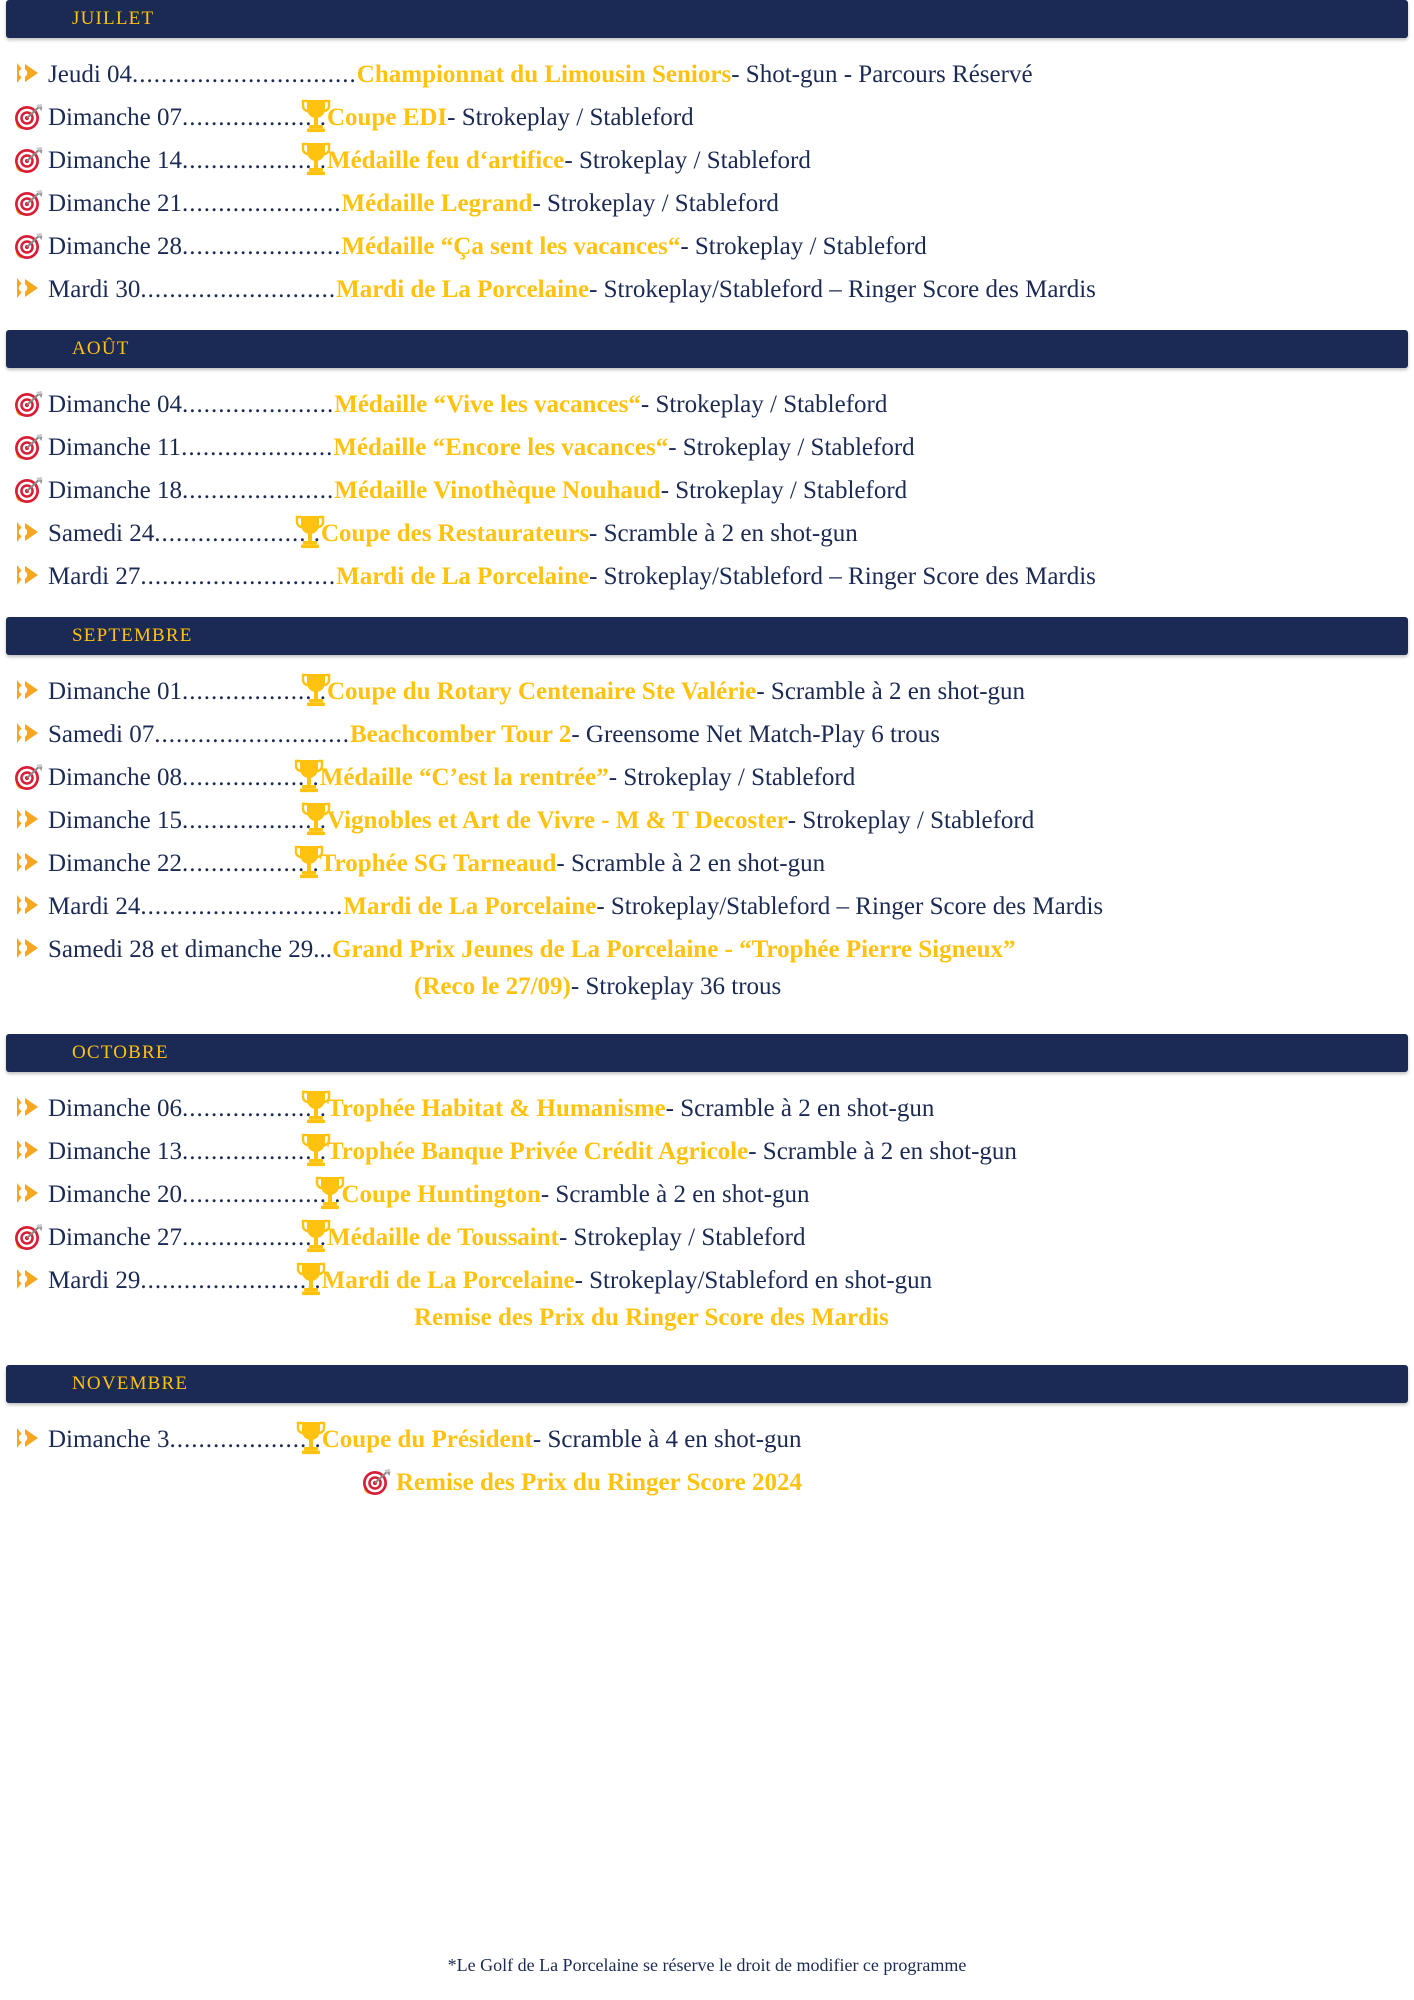 The width and height of the screenshot is (1414, 2000). What do you see at coordinates (442, 1237) in the screenshot?
I see `event-title: Médaille de Toussaint` at bounding box center [442, 1237].